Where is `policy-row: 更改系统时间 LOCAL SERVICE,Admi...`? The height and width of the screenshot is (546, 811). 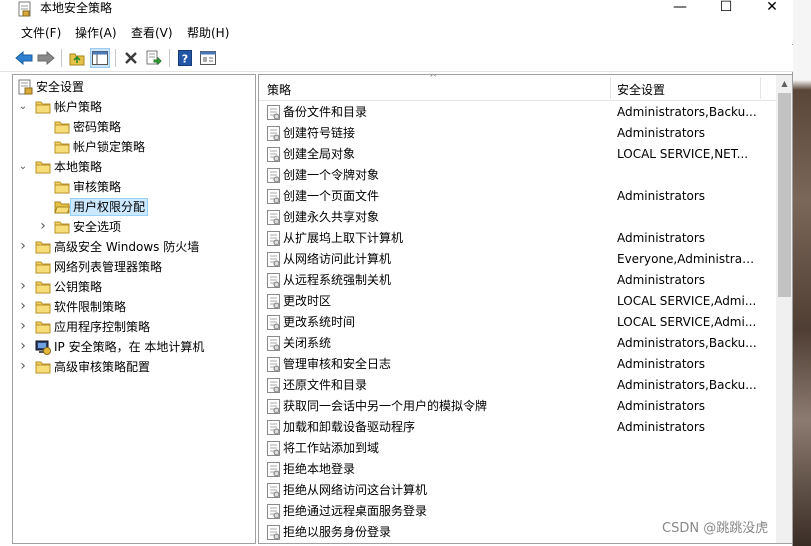
policy-row: 更改系统时间 LOCAL SERVICE,Admi... is located at coordinates (517, 322).